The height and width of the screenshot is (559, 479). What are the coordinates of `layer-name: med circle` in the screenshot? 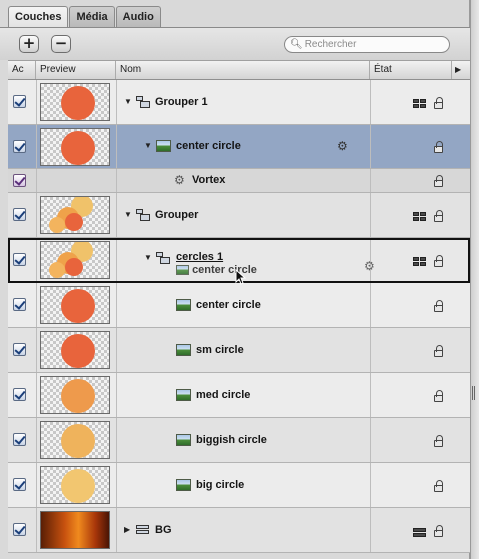 It's located at (223, 395).